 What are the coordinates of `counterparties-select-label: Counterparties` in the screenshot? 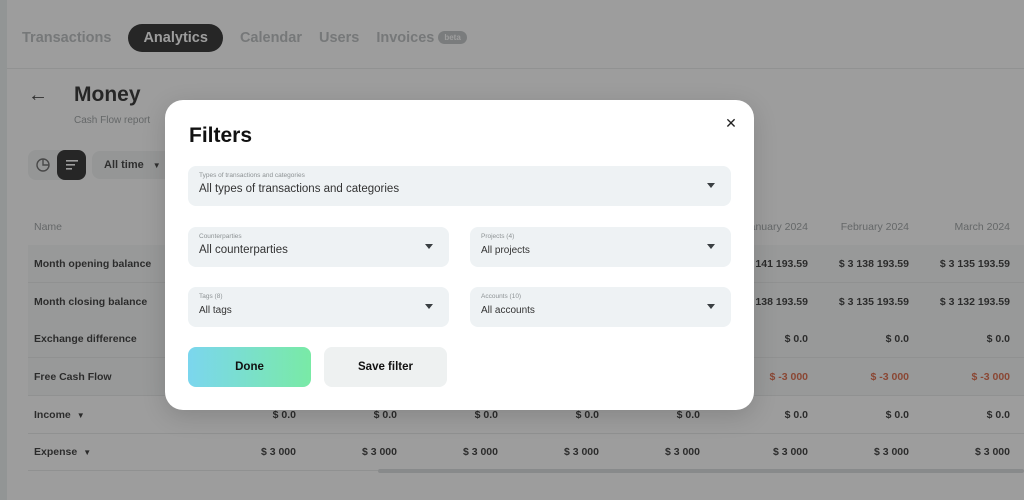 It's located at (220, 236).